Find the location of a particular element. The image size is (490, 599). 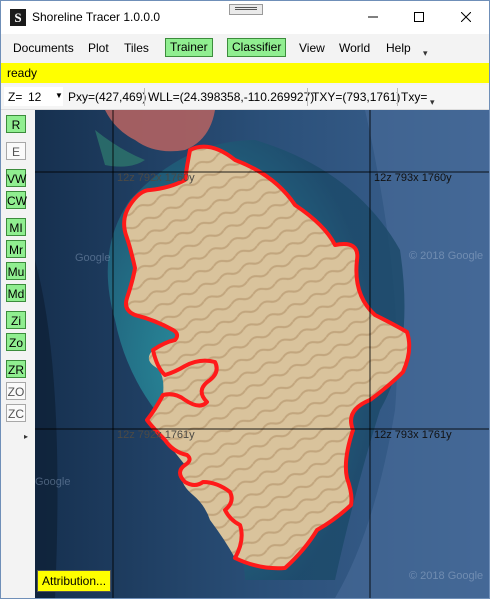

zoom-value: 12 is located at coordinates (35, 97).